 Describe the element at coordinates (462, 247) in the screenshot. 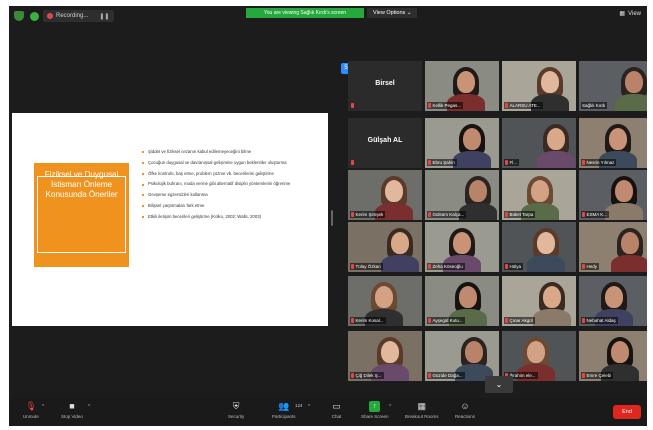

I see `participant-tile: Zeha Köseoğlu` at that location.